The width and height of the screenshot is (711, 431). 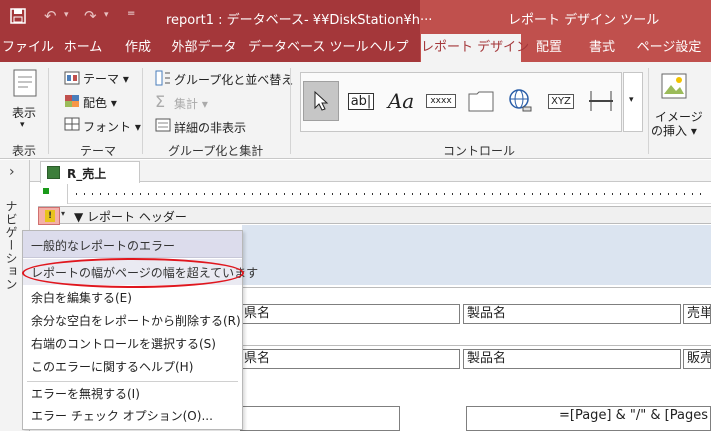 What do you see at coordinates (561, 101) in the screenshot?
I see `web-browser-control: XYZ` at bounding box center [561, 101].